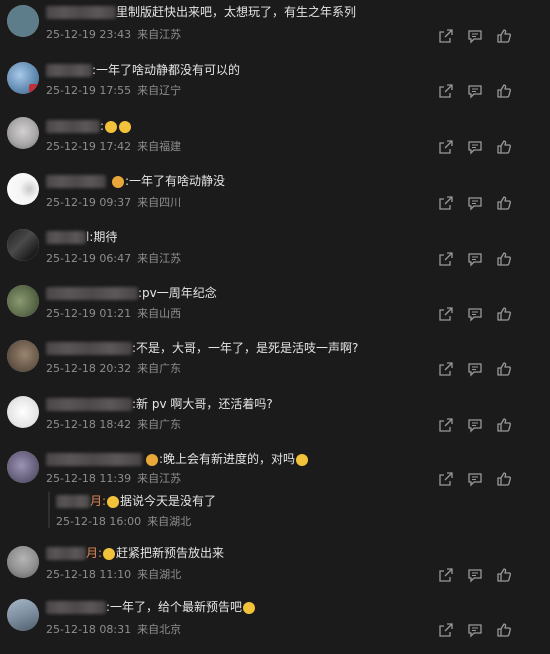 The image size is (550, 654). I want to click on comment-meta: 25-12-19 06:47 来自江苏, so click(113, 258).